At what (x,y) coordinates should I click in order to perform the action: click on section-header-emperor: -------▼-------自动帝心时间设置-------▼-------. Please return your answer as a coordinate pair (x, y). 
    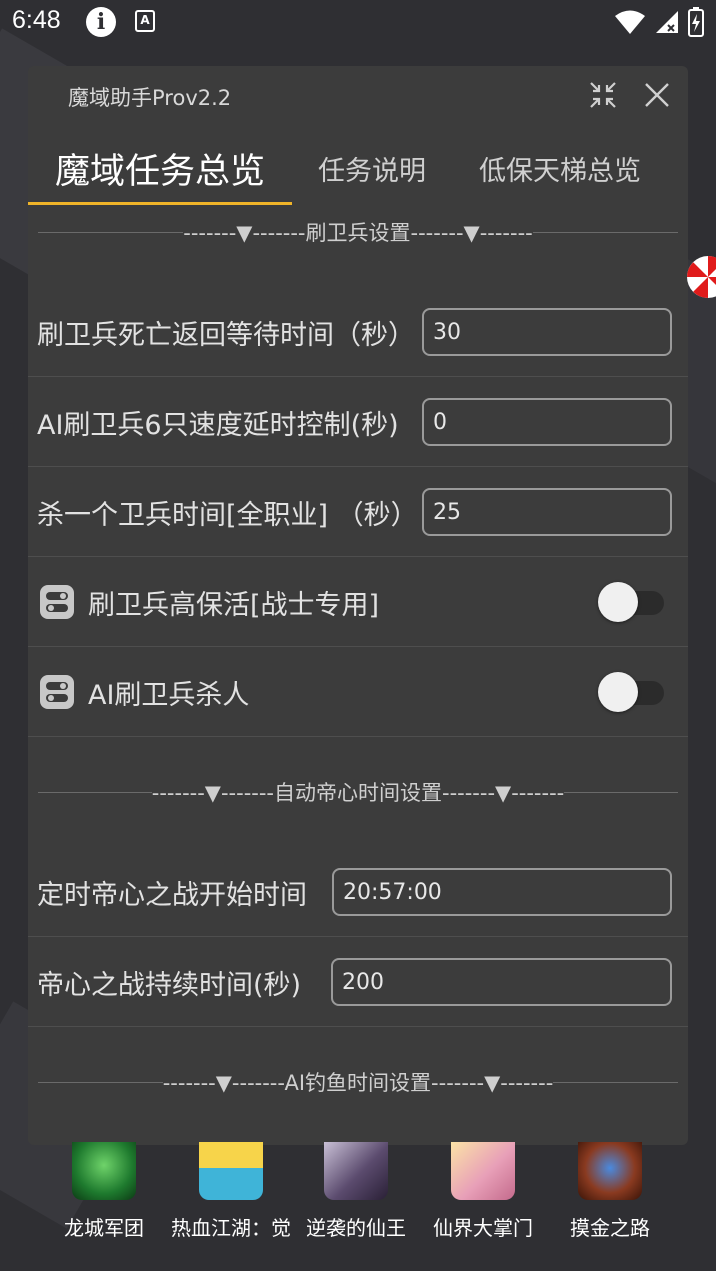
    Looking at the image, I should click on (358, 792).